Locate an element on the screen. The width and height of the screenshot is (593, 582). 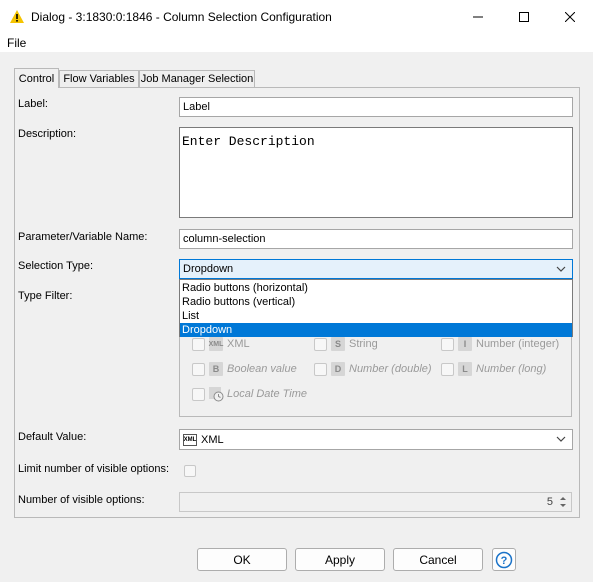
option-radio-vertical: Radio buttons (vertical) is located at coordinates (376, 302).